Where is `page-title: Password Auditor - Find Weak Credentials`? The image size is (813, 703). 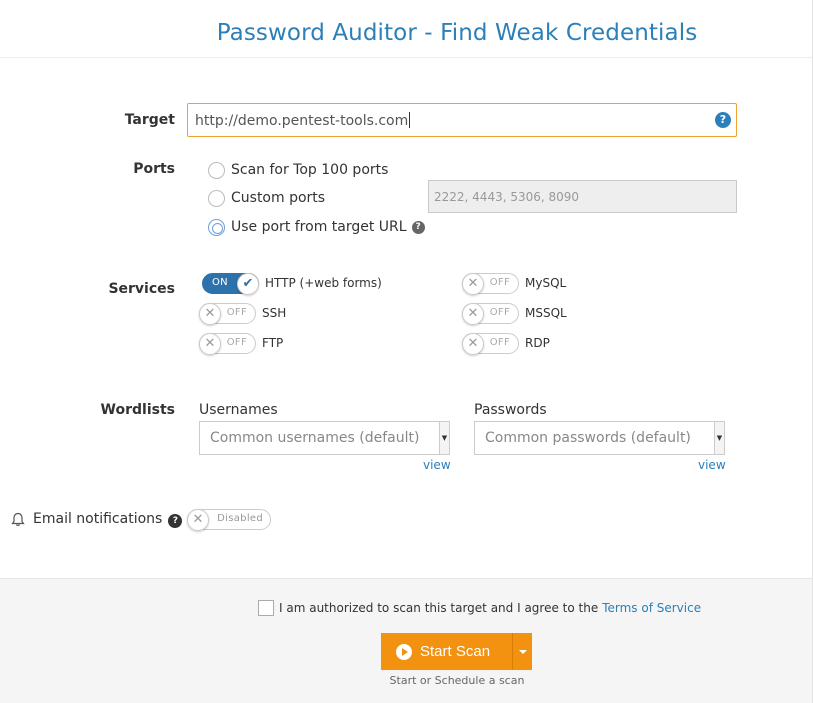
page-title: Password Auditor - Find Weak Credentials is located at coordinates (457, 33).